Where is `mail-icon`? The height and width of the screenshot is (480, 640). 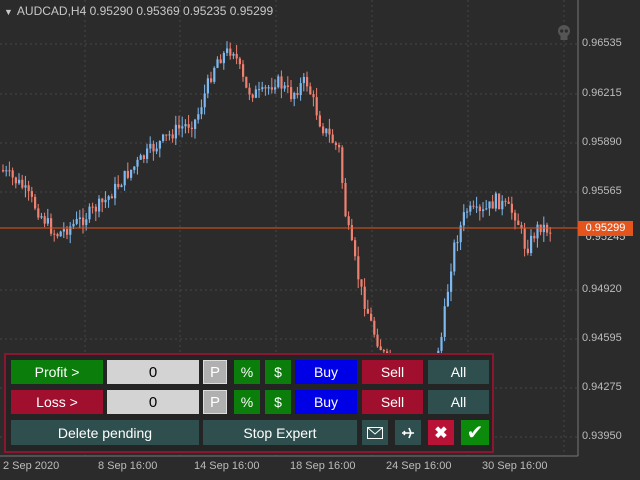
mail-icon is located at coordinates (375, 432).